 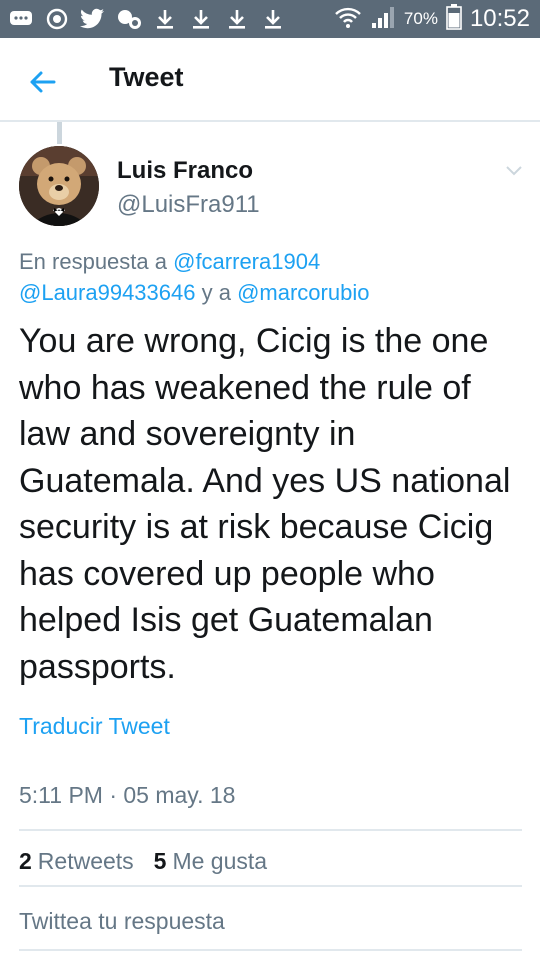 What do you see at coordinates (454, 19) in the screenshot?
I see `battery-icon` at bounding box center [454, 19].